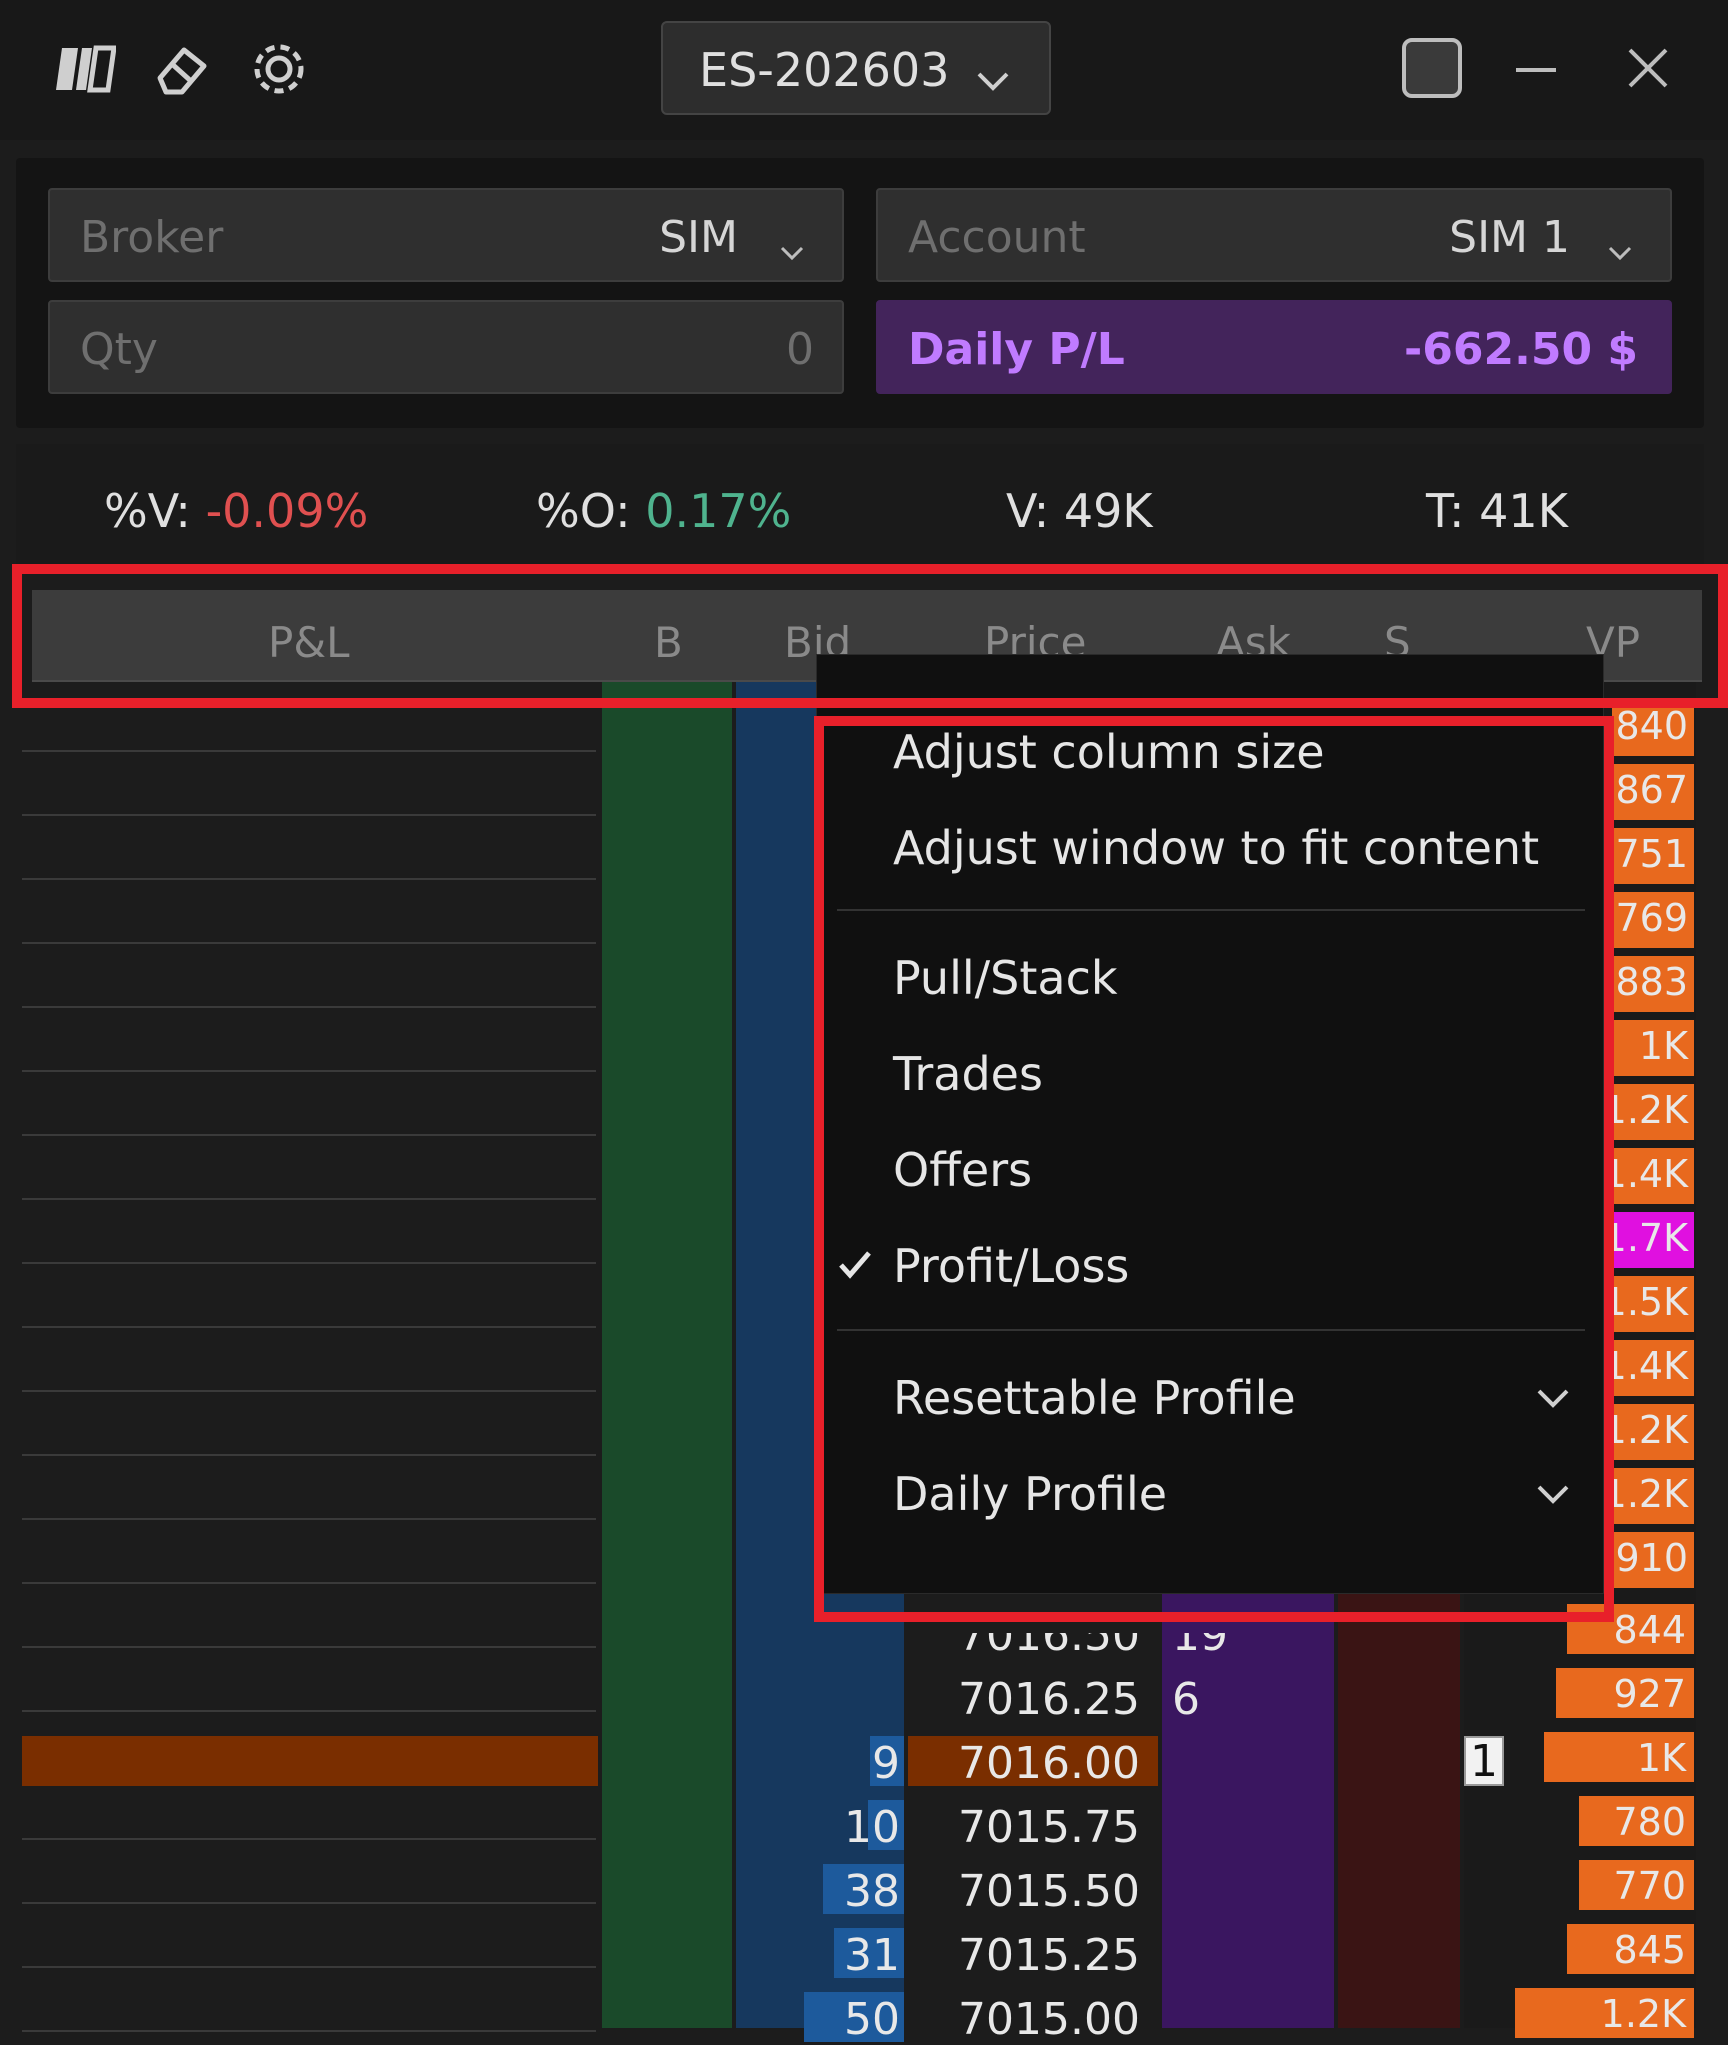 This screenshot has height=2045, width=1728. Describe the element at coordinates (1274, 235) in the screenshot. I see `account-select: Account SIM 1` at that location.